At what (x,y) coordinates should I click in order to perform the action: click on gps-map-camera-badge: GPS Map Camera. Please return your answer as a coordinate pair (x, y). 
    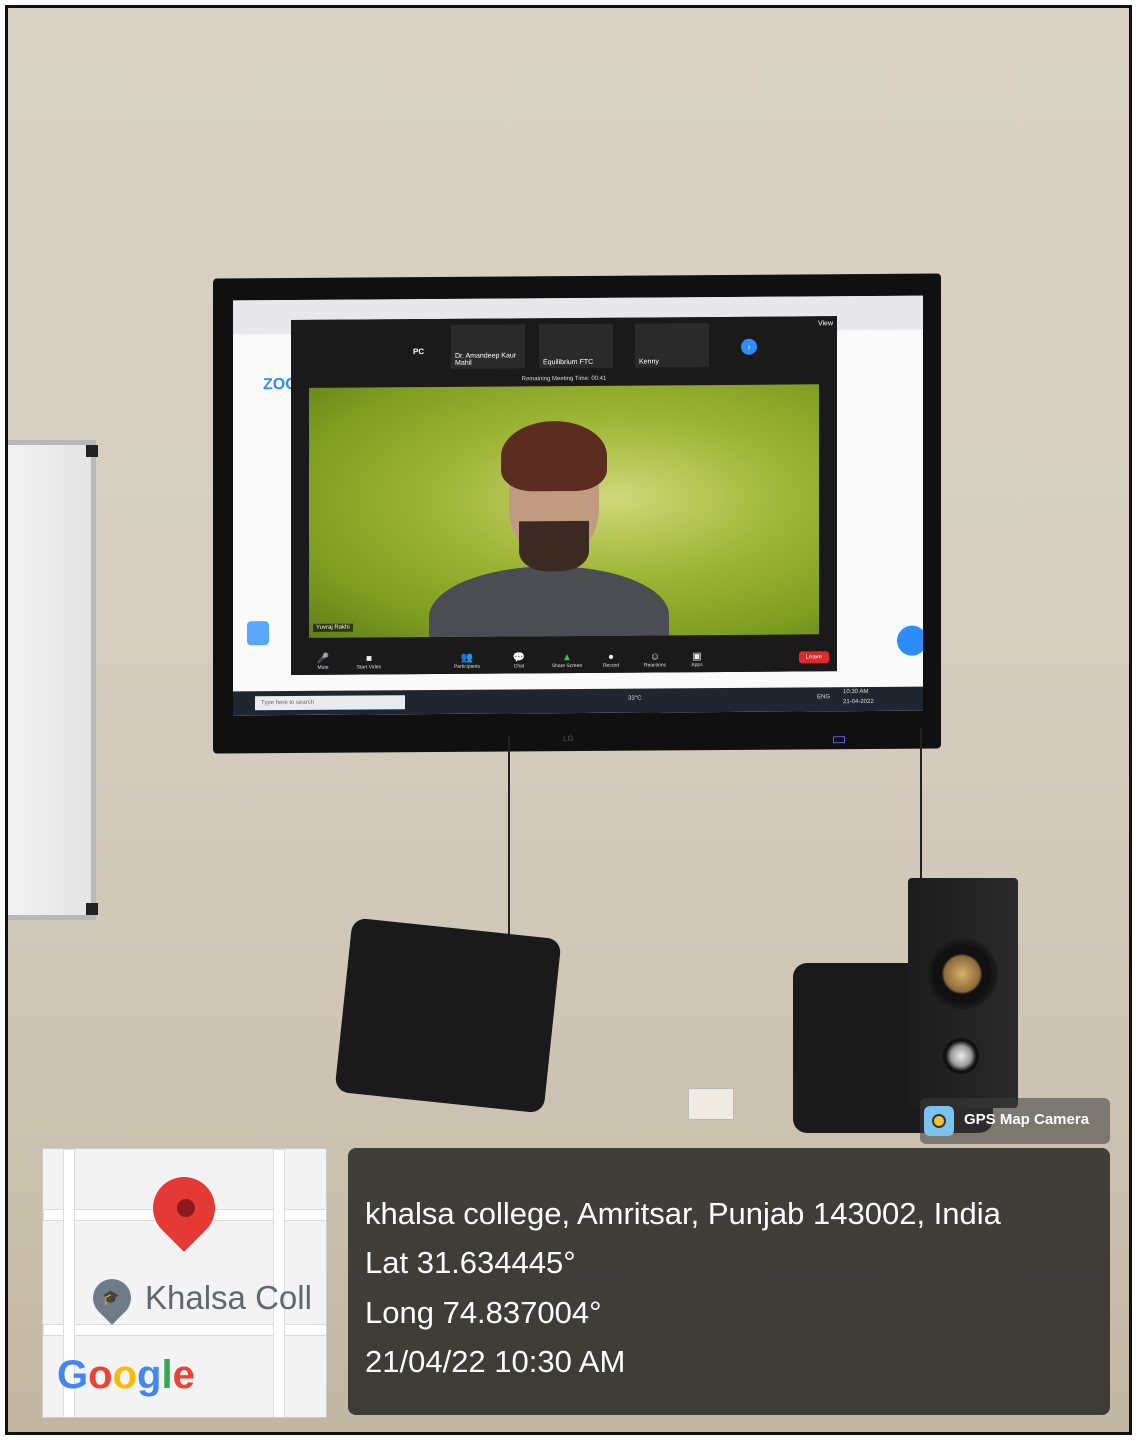
    Looking at the image, I should click on (1015, 1121).